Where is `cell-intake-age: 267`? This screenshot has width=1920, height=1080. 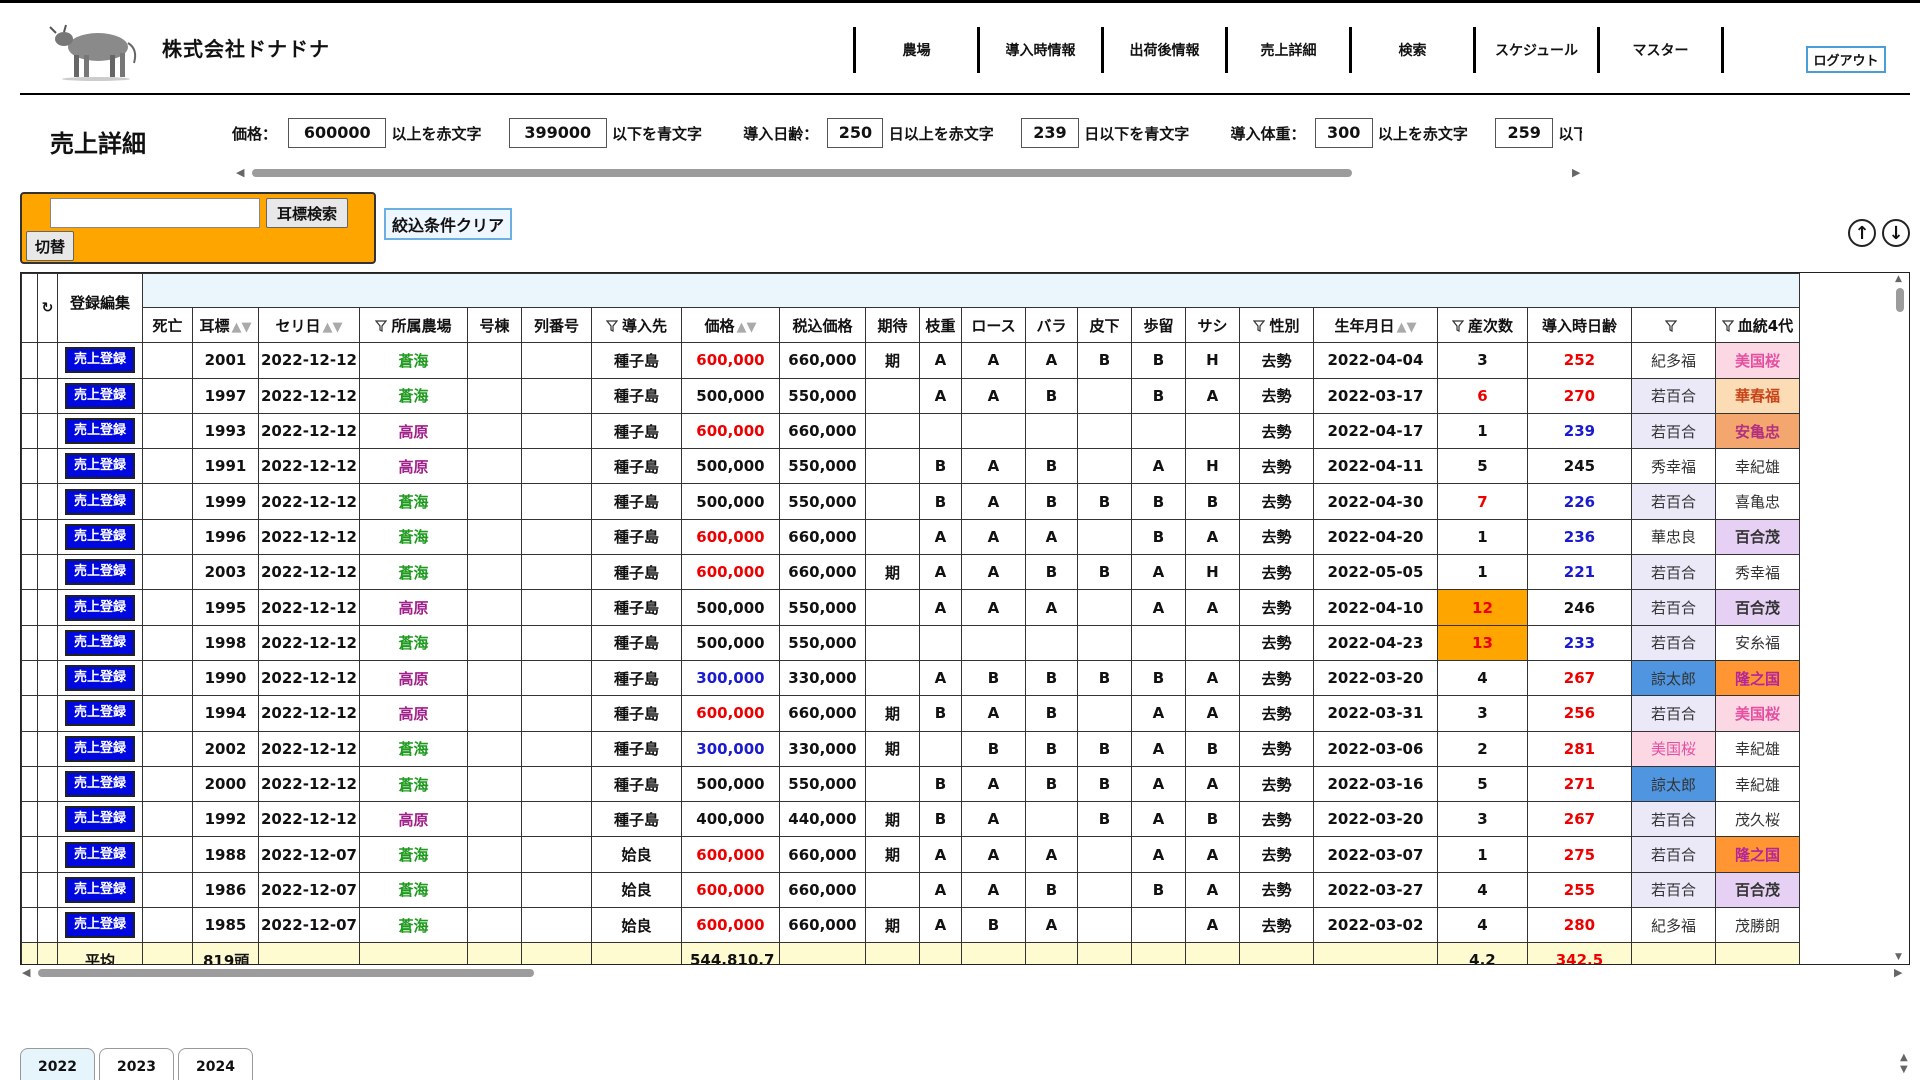 cell-intake-age: 267 is located at coordinates (1579, 678).